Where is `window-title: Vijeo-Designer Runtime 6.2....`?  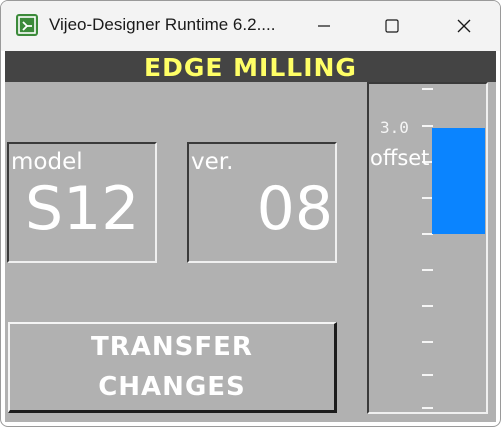 window-title: Vijeo-Designer Runtime 6.2.... is located at coordinates (162, 24).